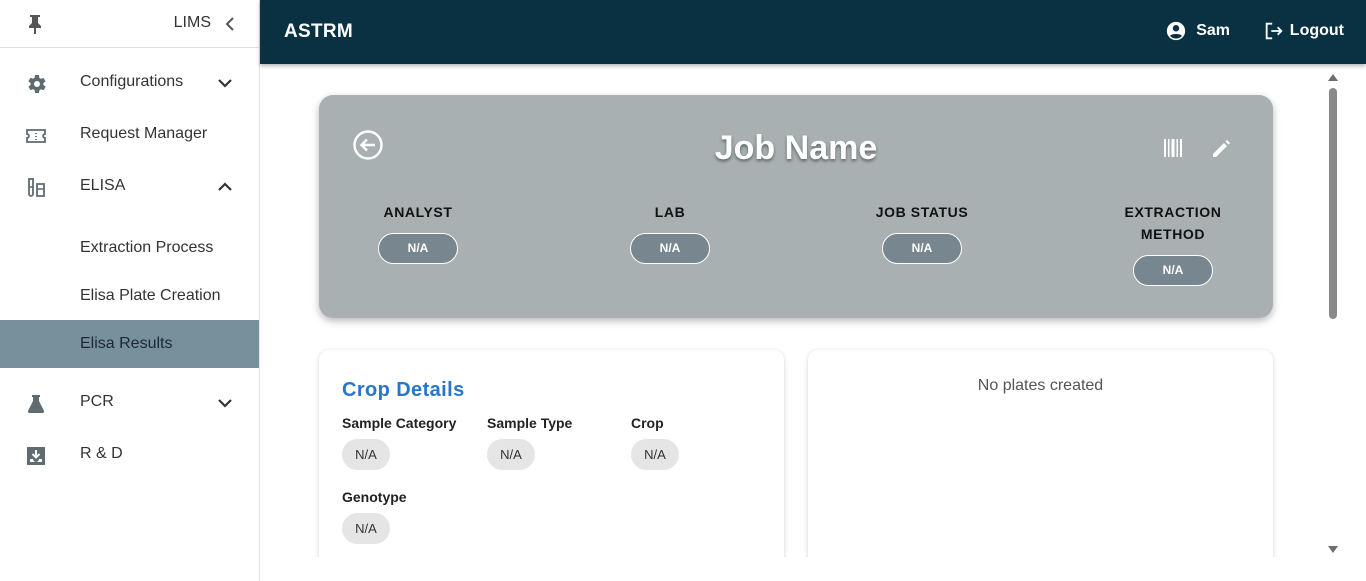 This screenshot has width=1366, height=581. I want to click on sidebar-subitem-extraction-process: Extraction Process, so click(129, 248).